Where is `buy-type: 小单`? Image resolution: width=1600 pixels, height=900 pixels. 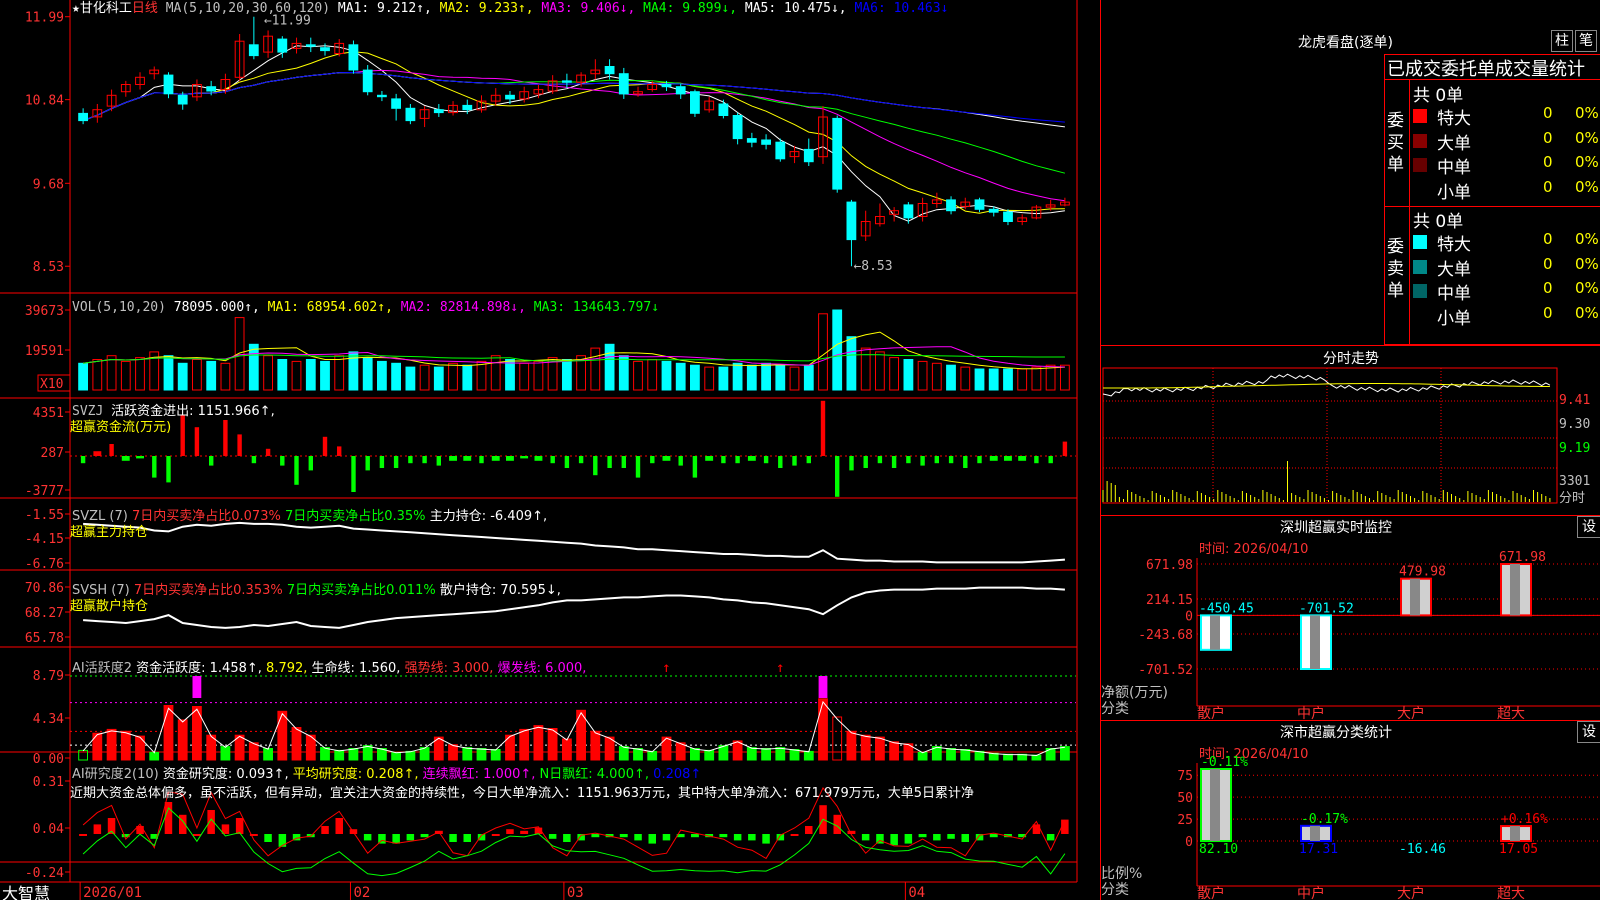 buy-type: 小单 is located at coordinates (1454, 192).